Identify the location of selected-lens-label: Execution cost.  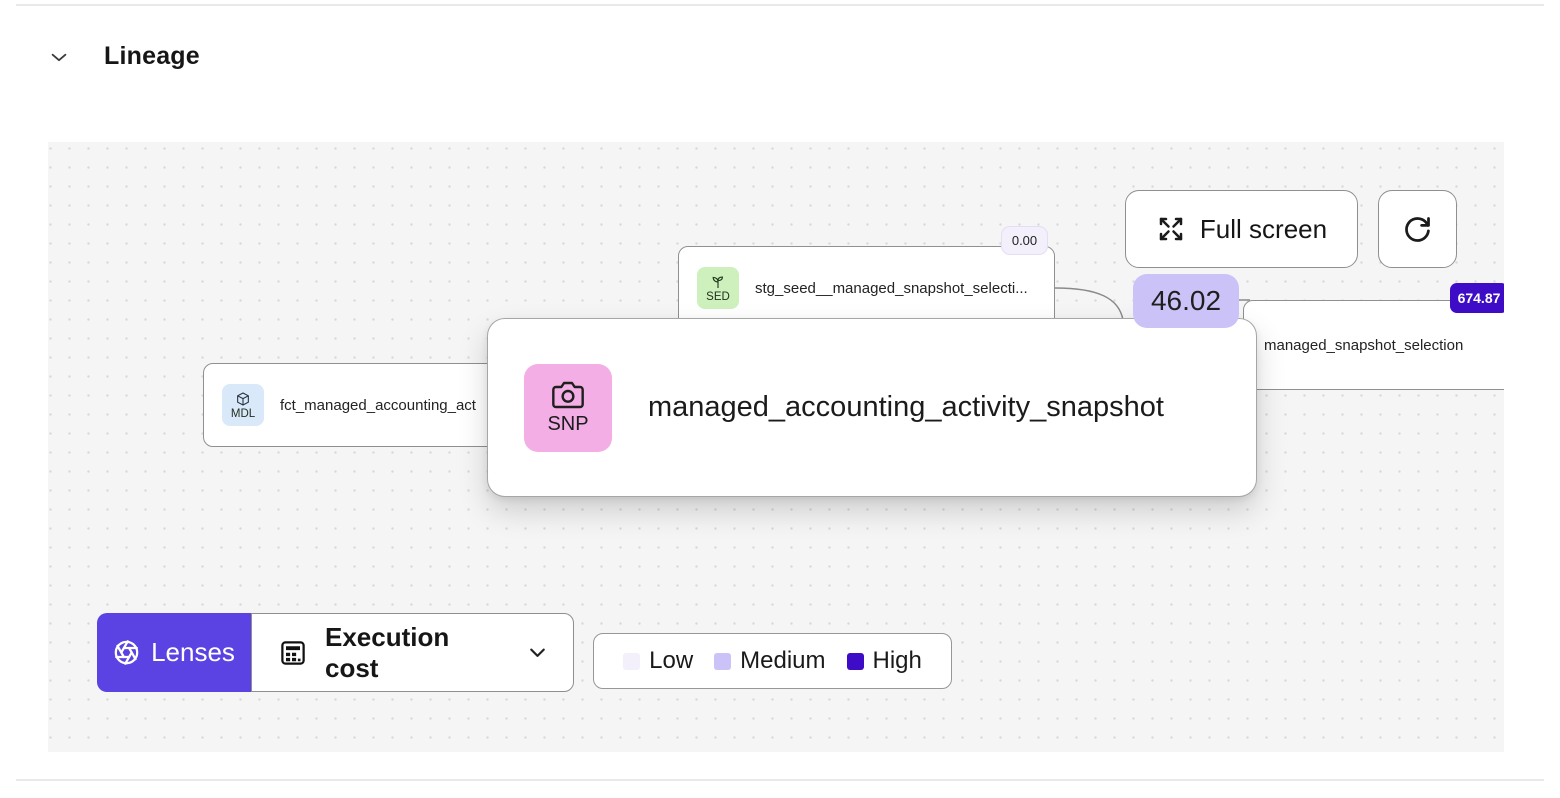
(387, 652).